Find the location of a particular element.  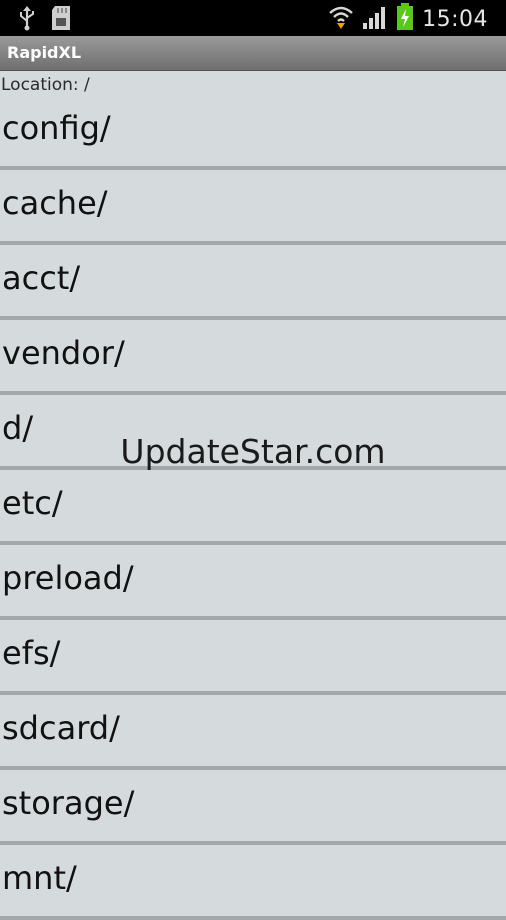

list-item: acct/ is located at coordinates (253, 282).